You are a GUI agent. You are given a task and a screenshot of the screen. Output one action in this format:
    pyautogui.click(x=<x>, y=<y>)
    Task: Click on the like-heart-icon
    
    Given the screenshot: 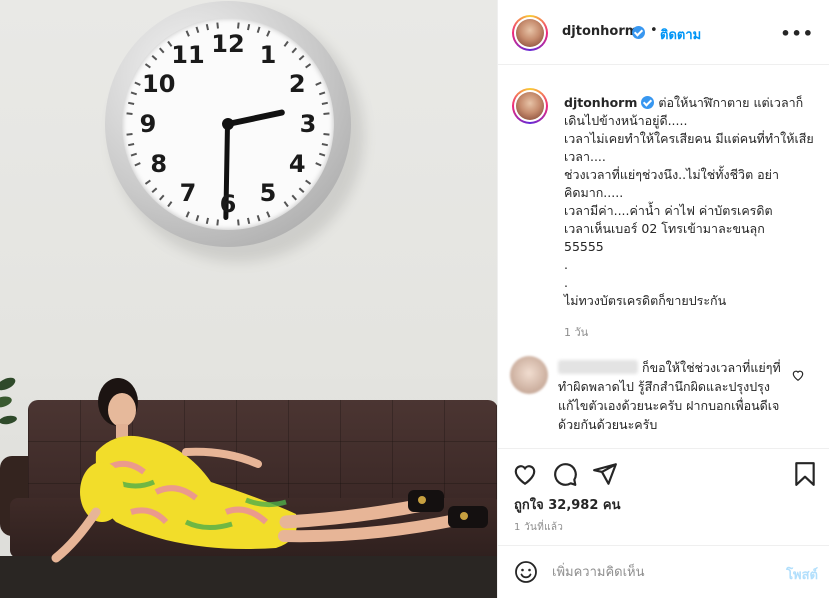 What is the action you would take?
    pyautogui.click(x=525, y=474)
    